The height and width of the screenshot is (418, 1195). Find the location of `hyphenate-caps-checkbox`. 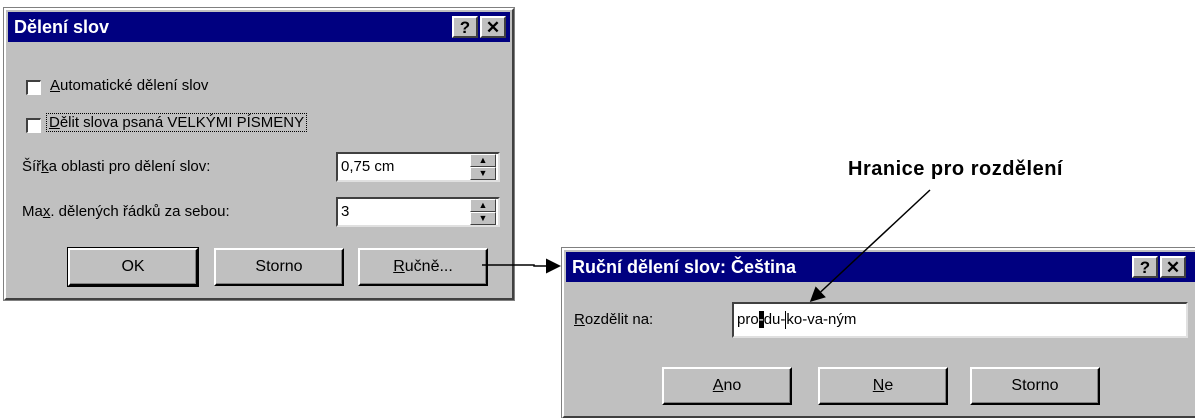

hyphenate-caps-checkbox is located at coordinates (33, 125).